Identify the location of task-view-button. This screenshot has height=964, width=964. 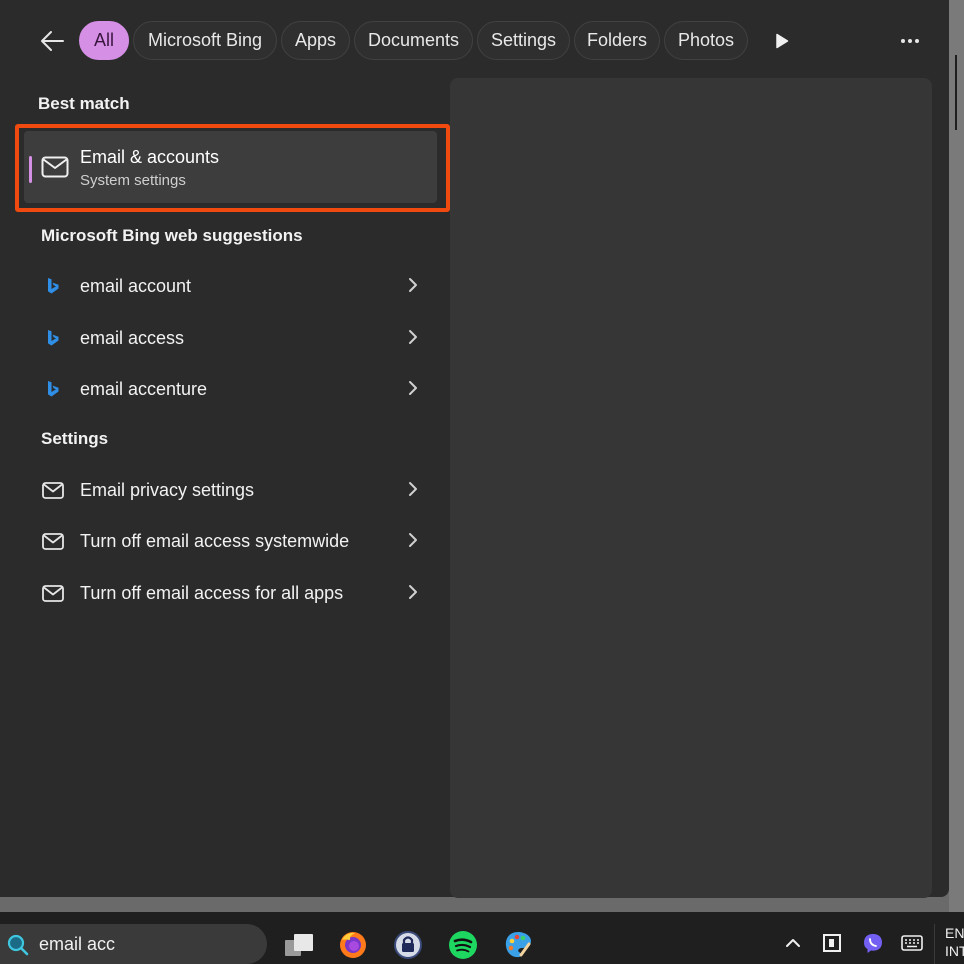
(299, 945).